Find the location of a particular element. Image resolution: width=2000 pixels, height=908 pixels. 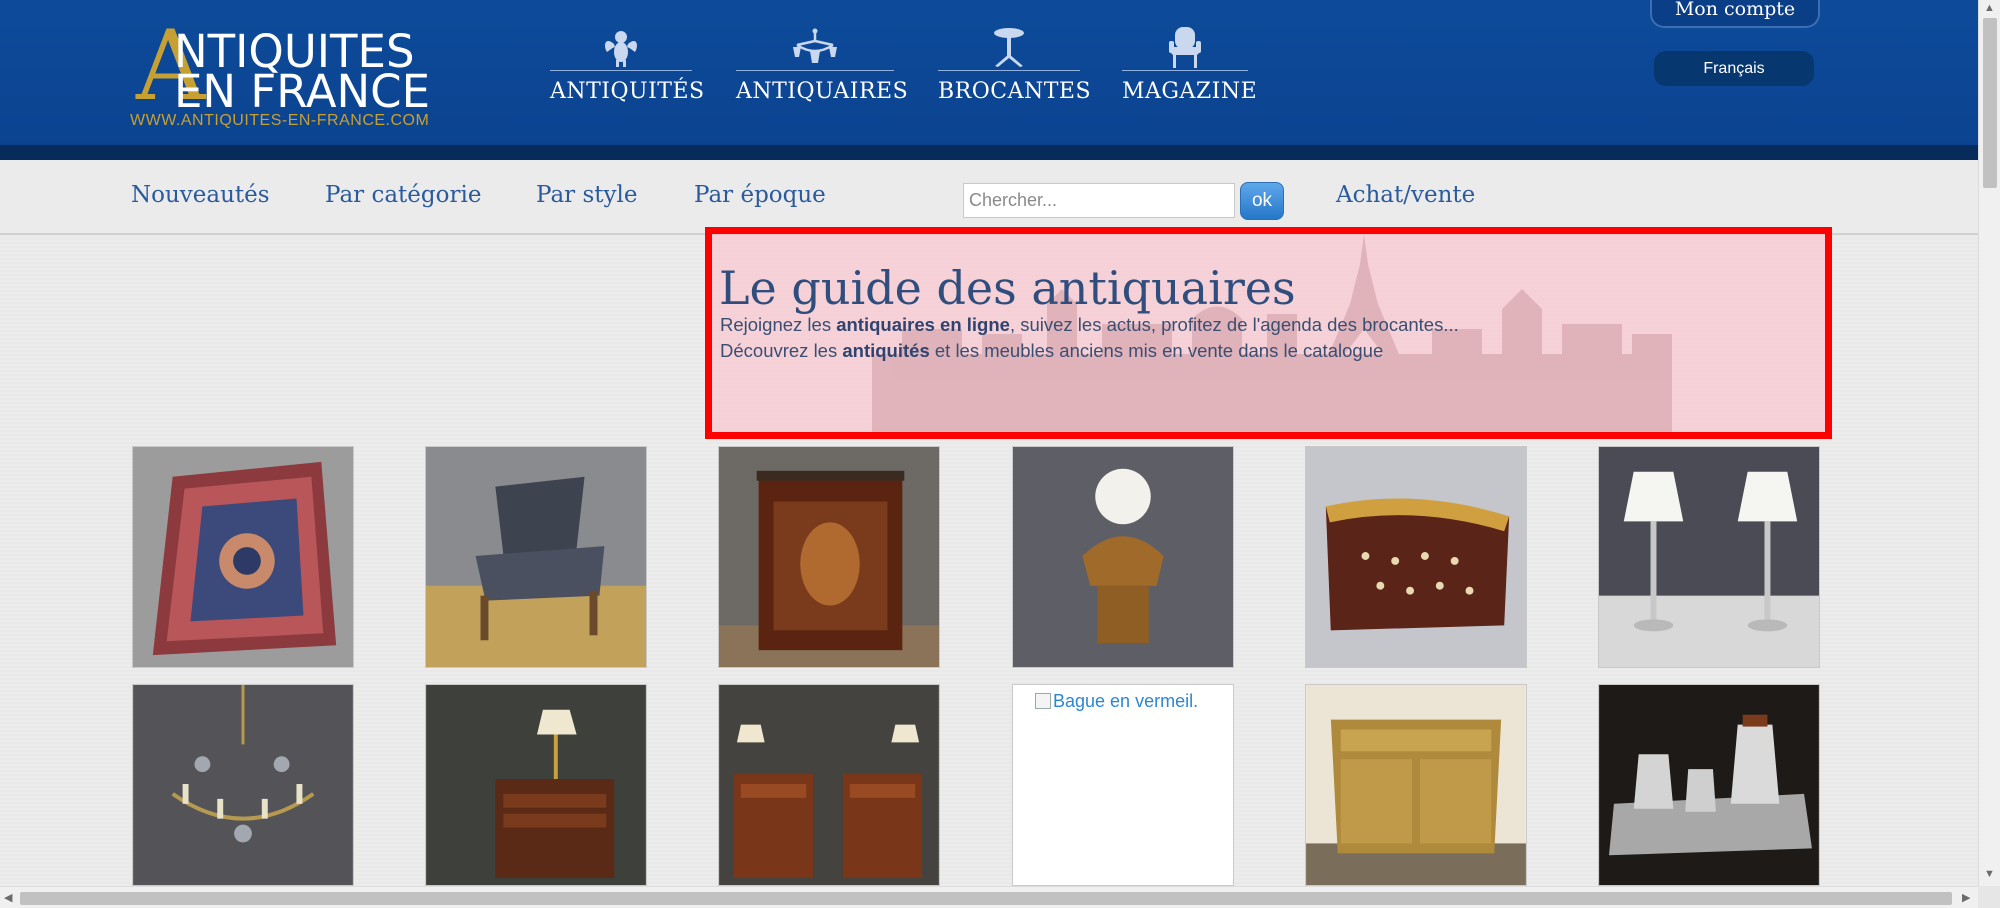

horizontal-scroll-thumb is located at coordinates (986, 898).